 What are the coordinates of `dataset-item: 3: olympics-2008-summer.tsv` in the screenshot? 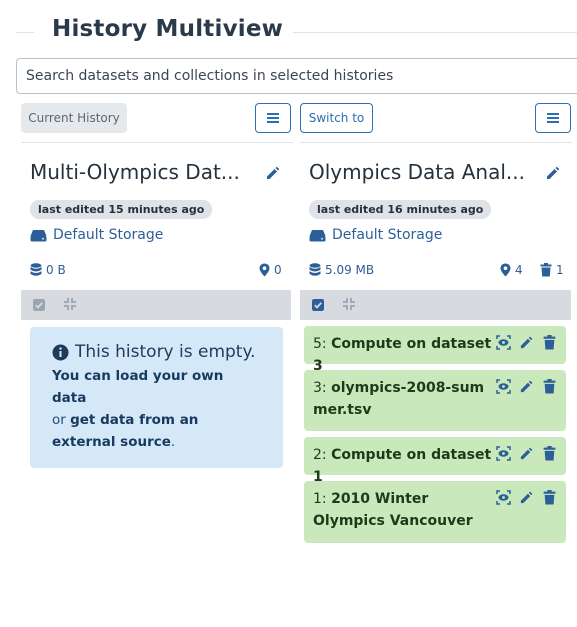 It's located at (435, 400).